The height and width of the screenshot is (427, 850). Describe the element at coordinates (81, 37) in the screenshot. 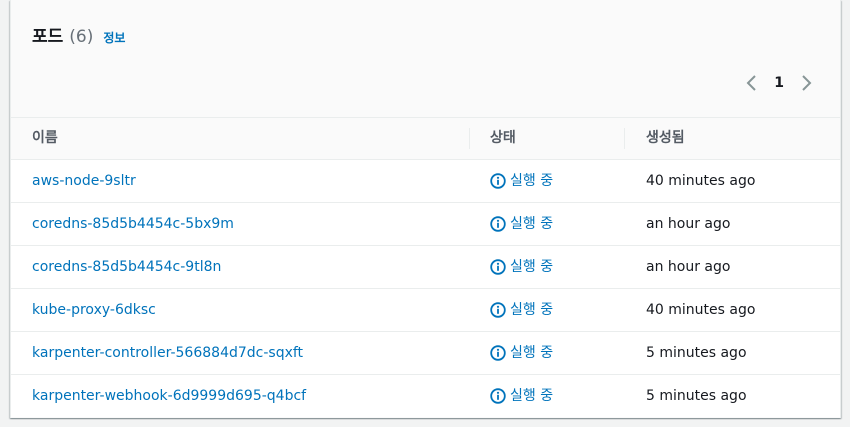

I see `pod-count: (6)` at that location.